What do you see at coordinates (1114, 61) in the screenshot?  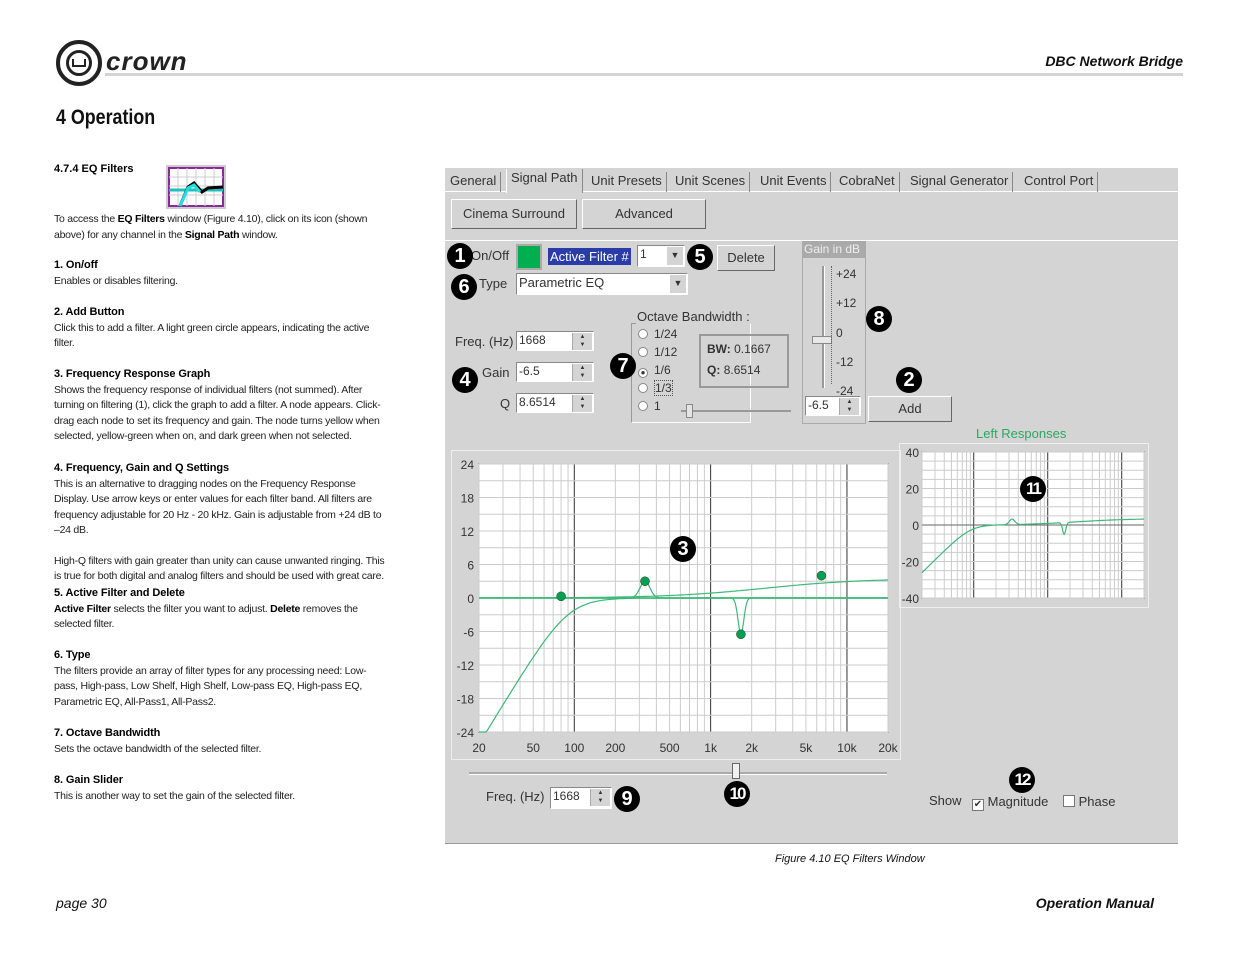 I see `product-name: DBC Network Bridge` at bounding box center [1114, 61].